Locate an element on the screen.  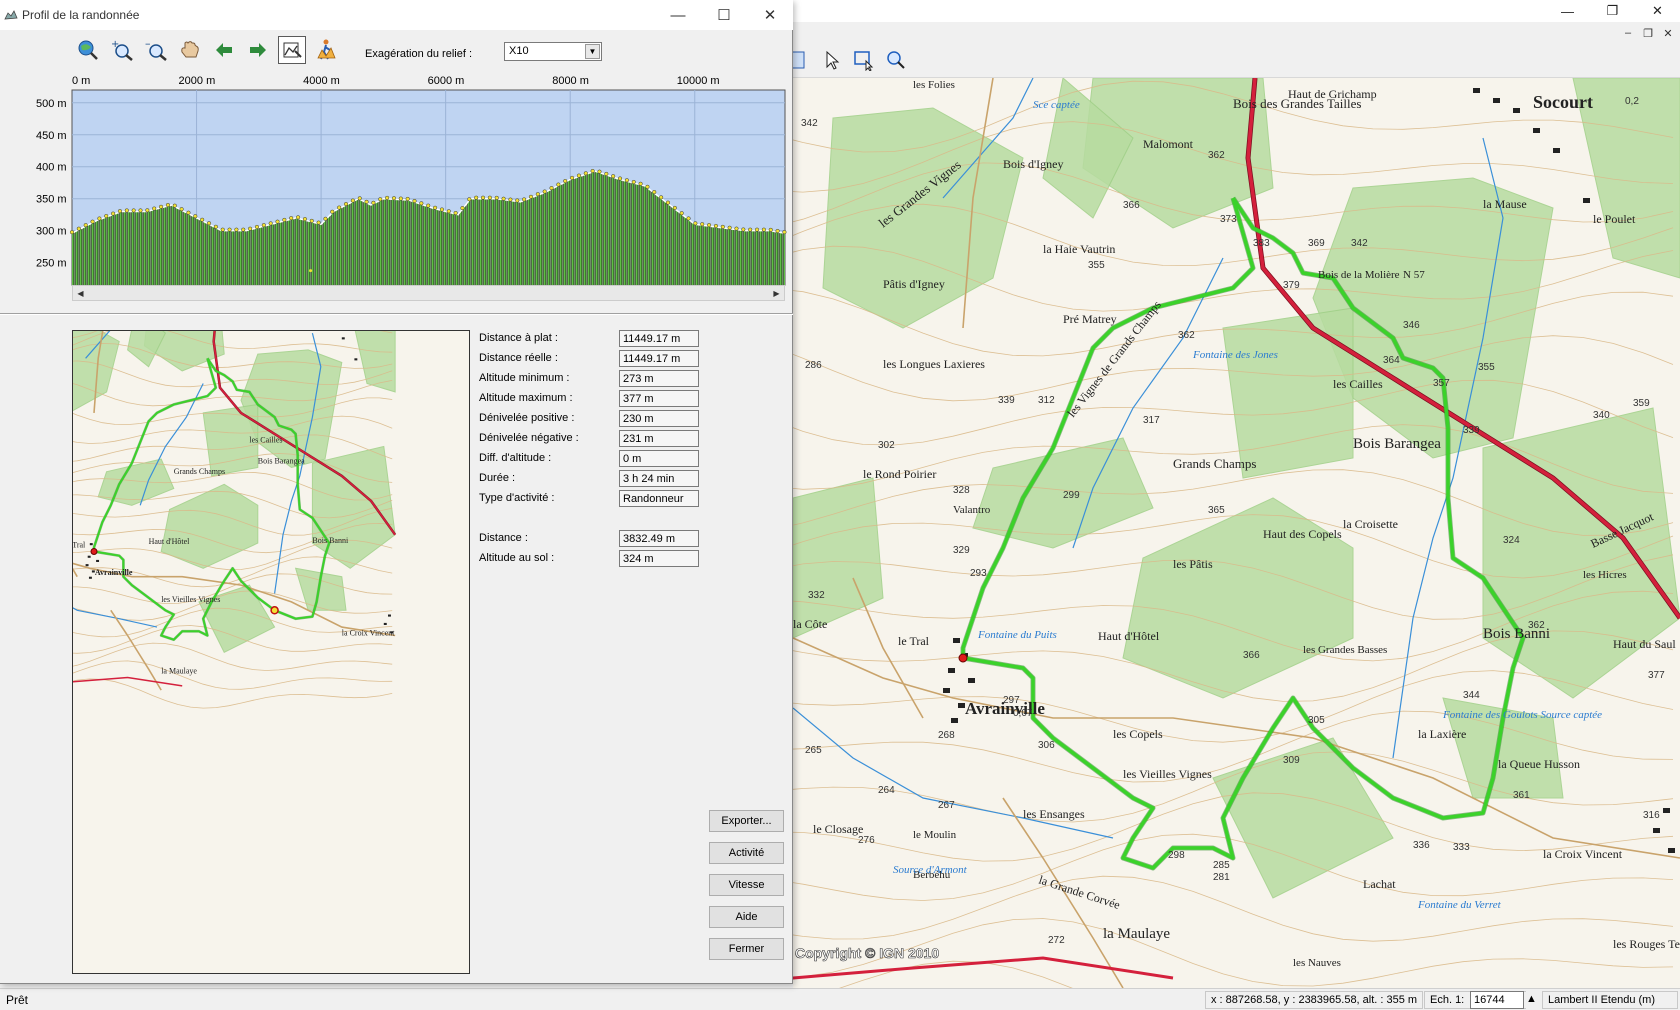
dialog-maximize-button: ☐ is located at coordinates (724, 15).